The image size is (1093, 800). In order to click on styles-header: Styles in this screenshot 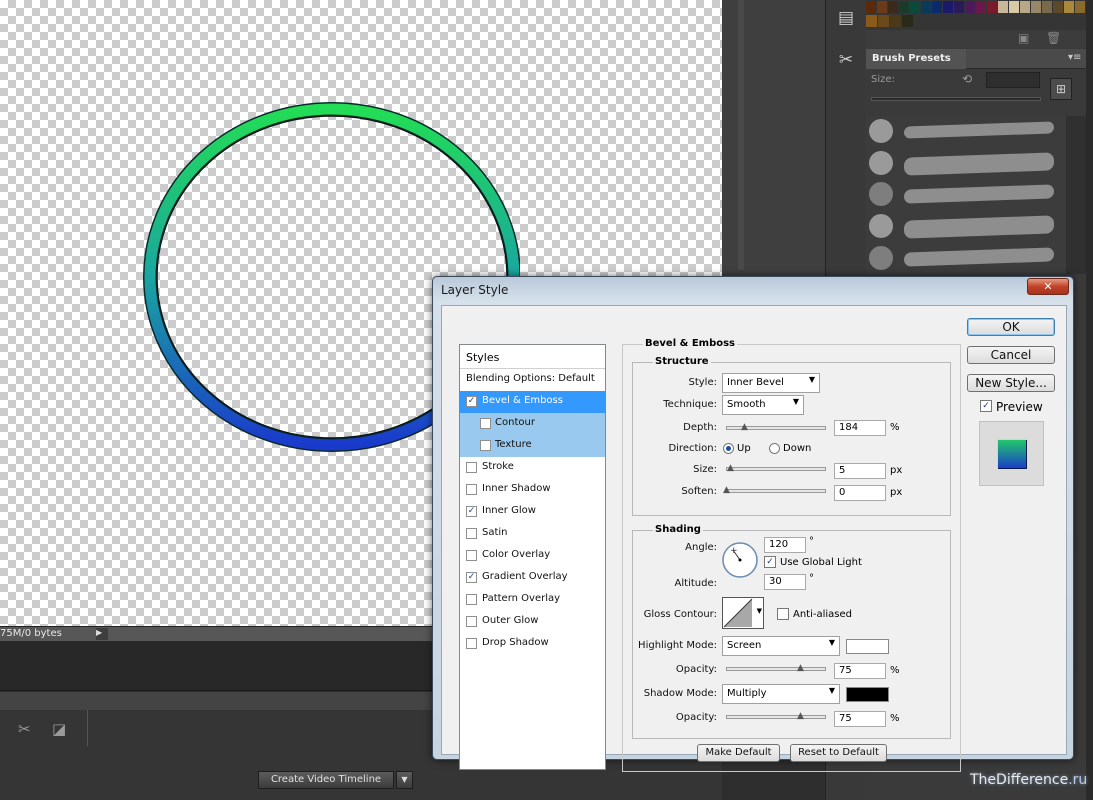, I will do `click(532, 357)`.